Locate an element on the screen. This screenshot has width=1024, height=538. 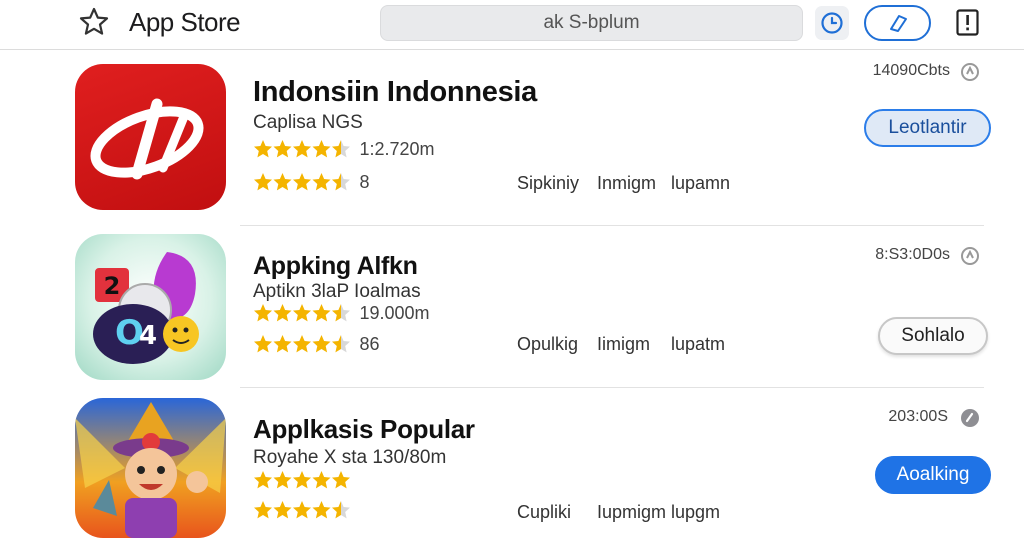
rating-count: 1:2.720m is located at coordinates (397, 149).